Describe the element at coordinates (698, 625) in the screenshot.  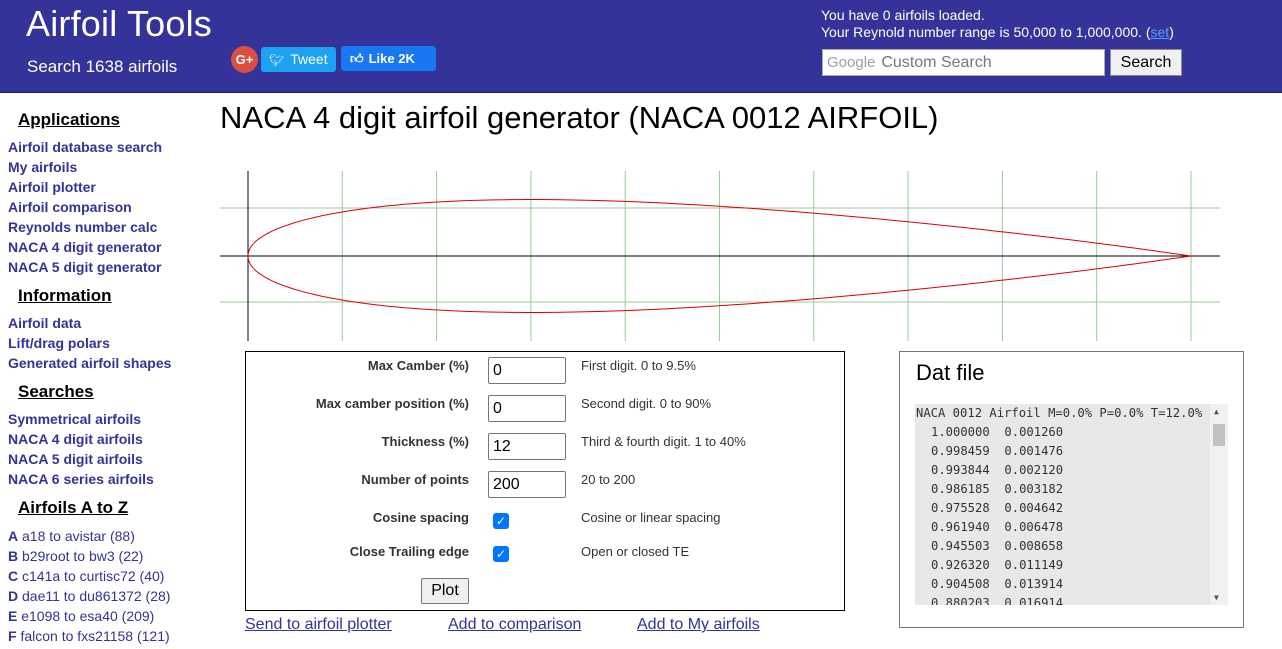
I see `add-to-my-airfoils-link: Add to My airfoils` at that location.